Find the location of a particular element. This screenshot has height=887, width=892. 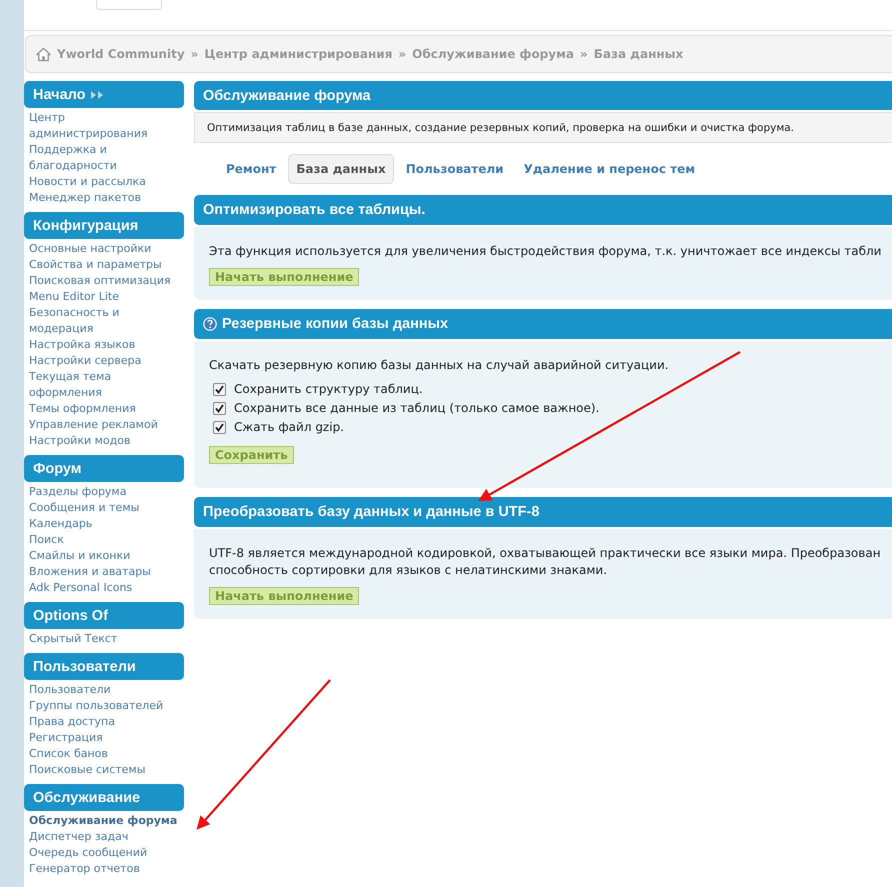

sidebar-item: Безопасность и модерация is located at coordinates (104, 321).